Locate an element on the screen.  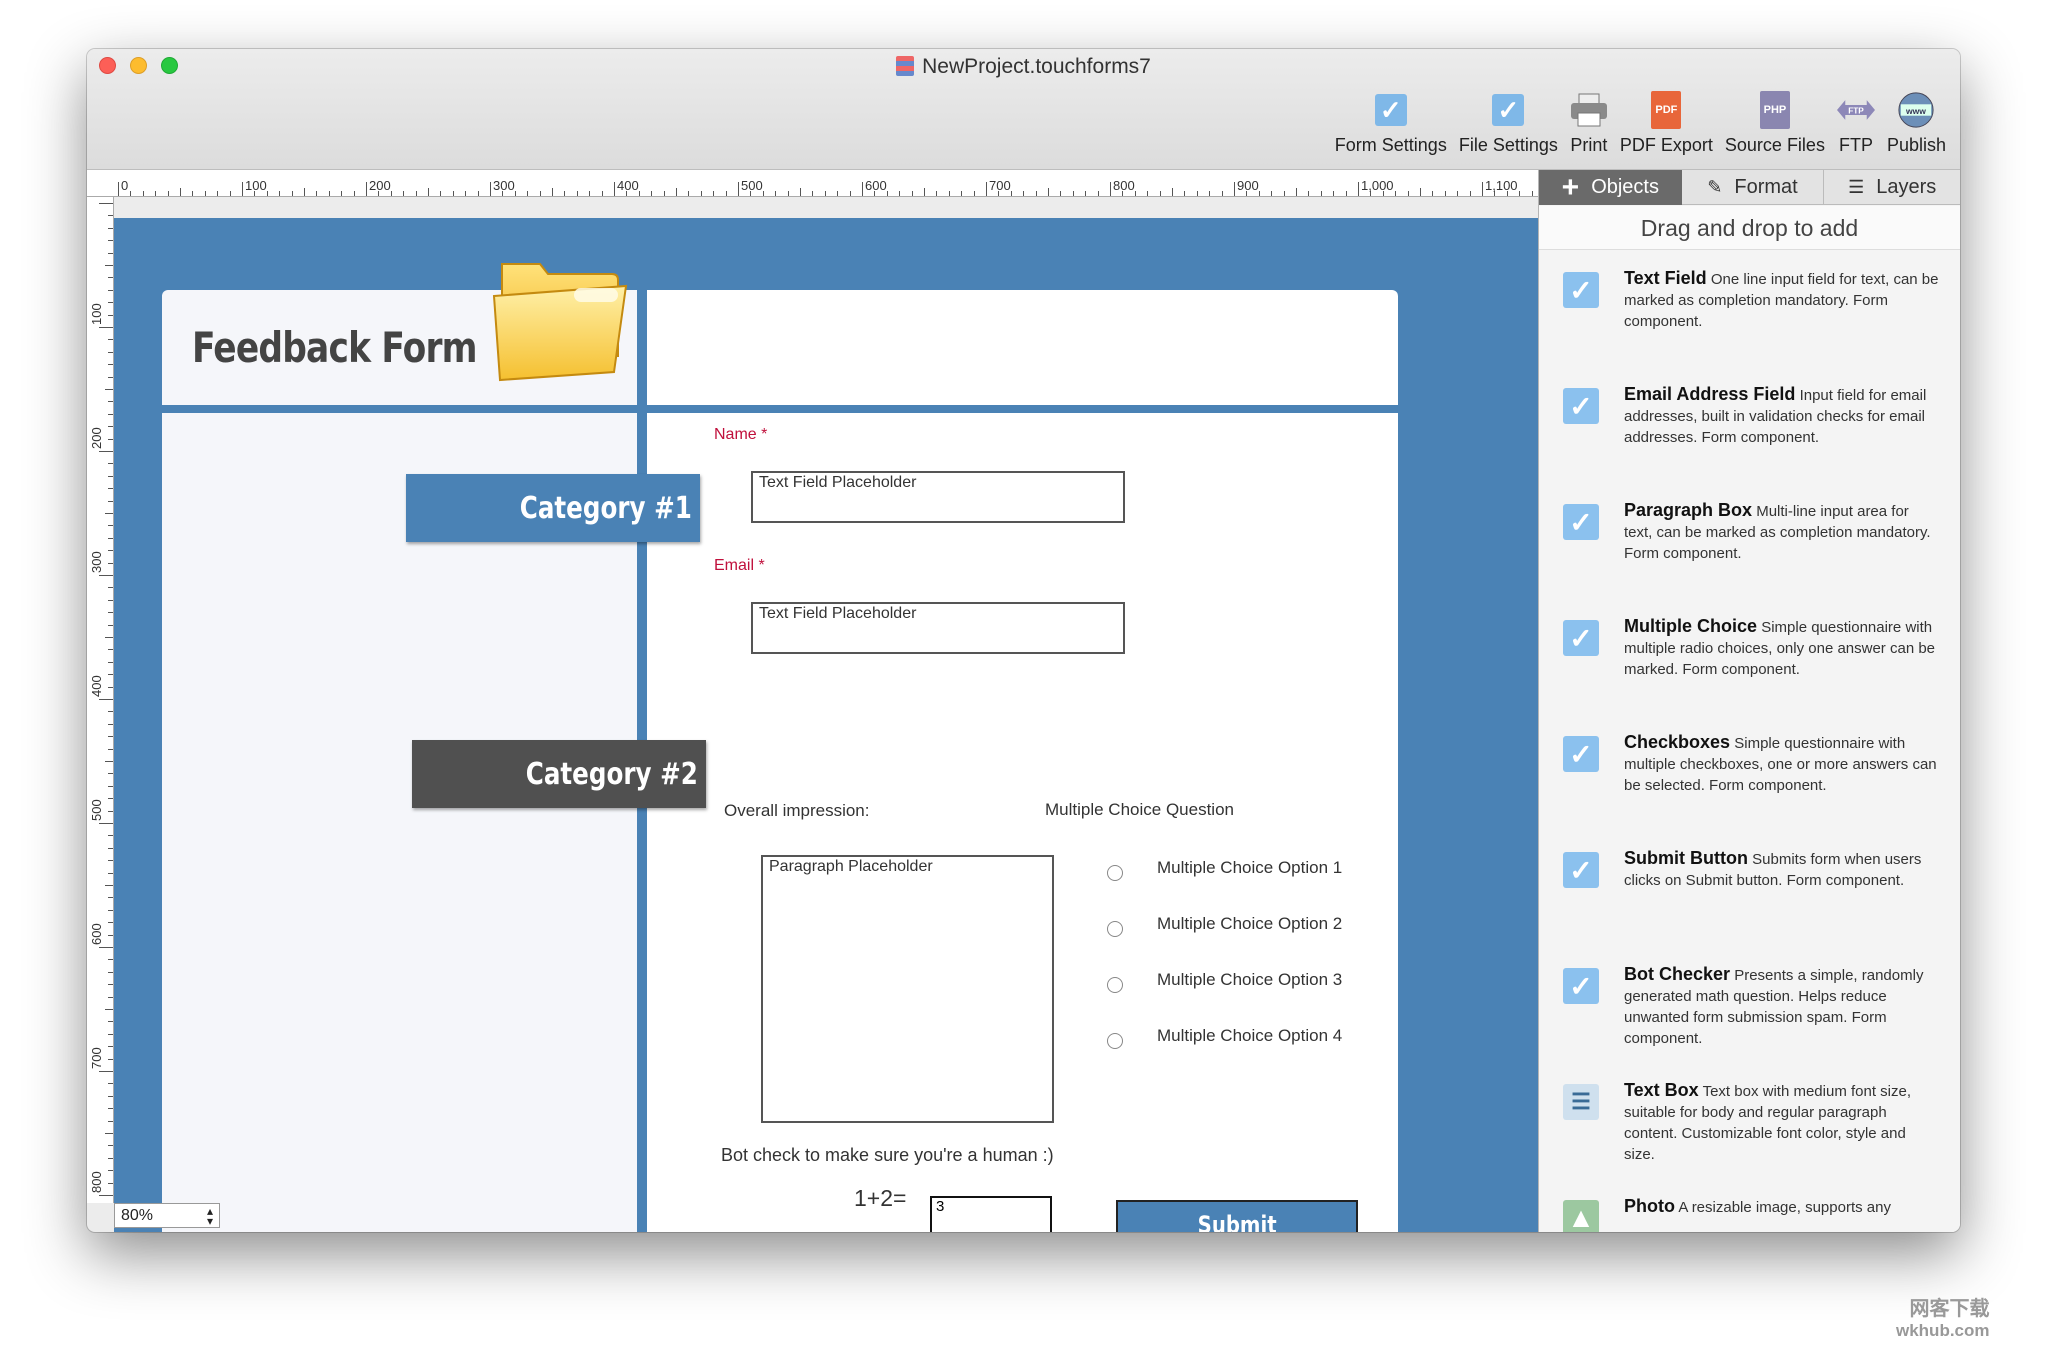
email-field: Text Field Placeholder is located at coordinates (938, 628).